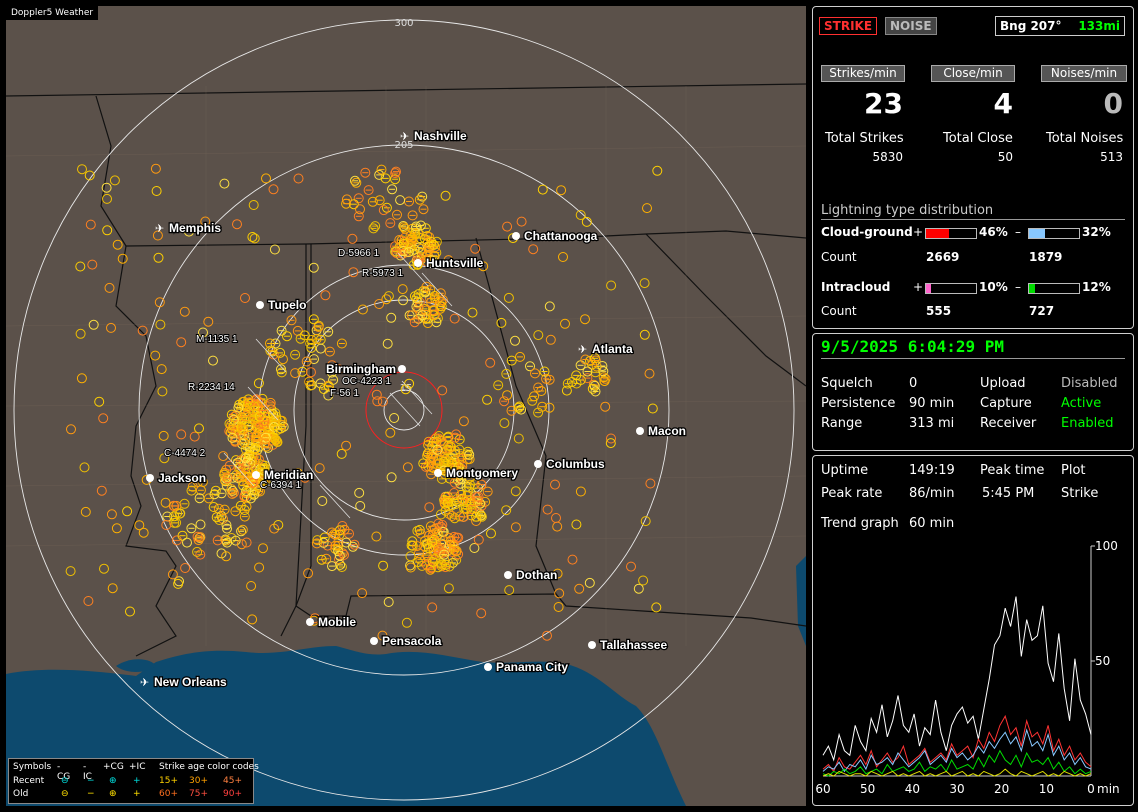  What do you see at coordinates (1084, 73) in the screenshot?
I see `noises-per-min-button: Noises/min` at bounding box center [1084, 73].